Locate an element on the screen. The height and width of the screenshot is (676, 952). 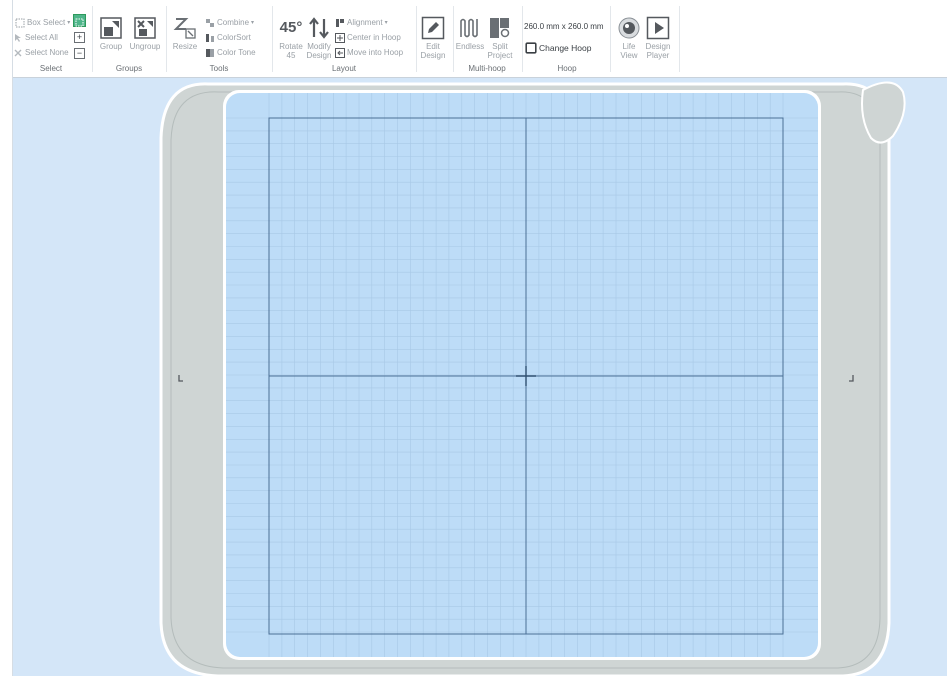
endless-label: Endless is located at coordinates (470, 46).